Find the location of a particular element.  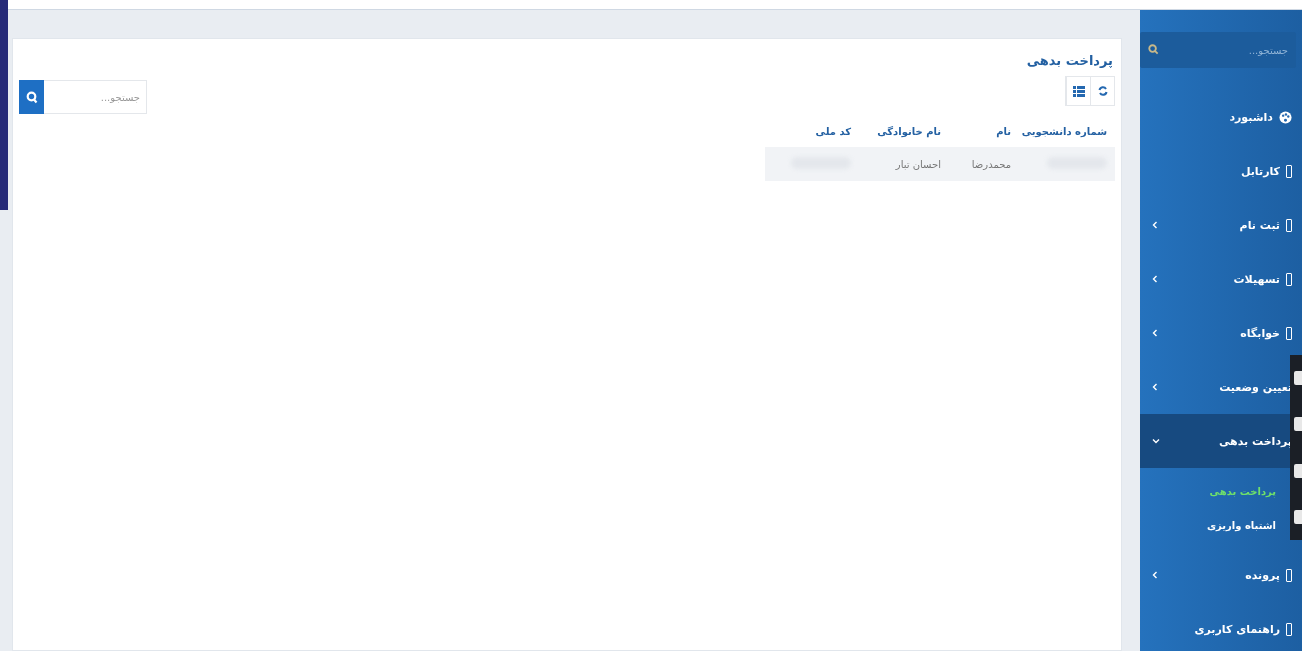

search-button is located at coordinates (31, 97).